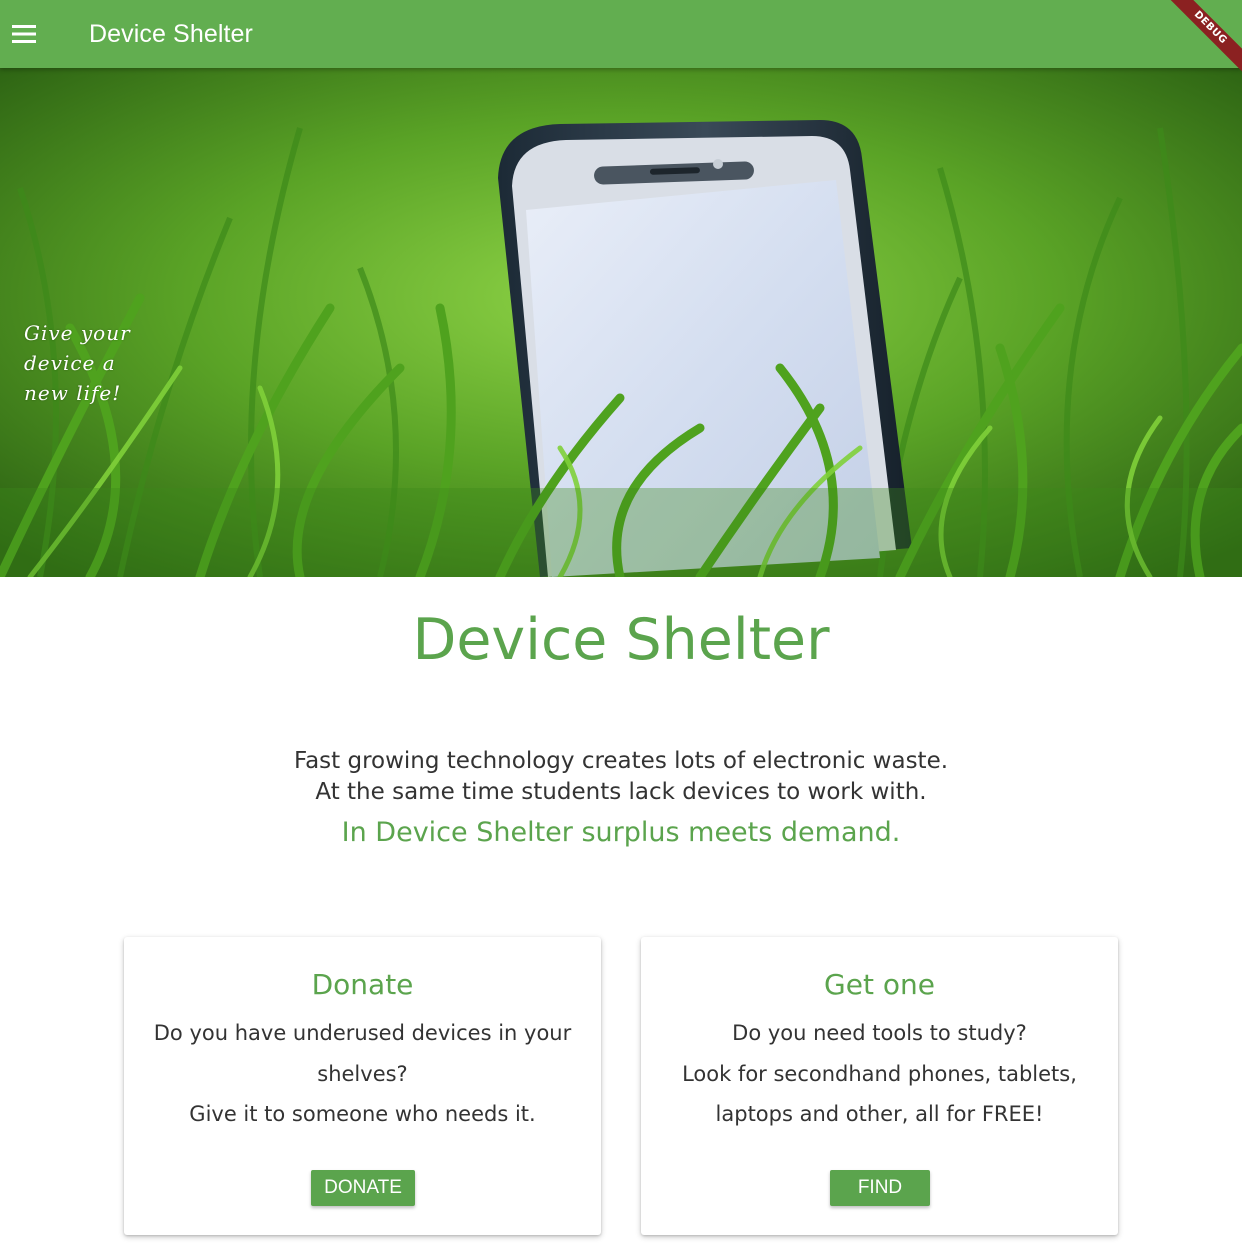  Describe the element at coordinates (621, 832) in the screenshot. I see `intro-accent: In Device Shelter surplus meets demand.` at that location.